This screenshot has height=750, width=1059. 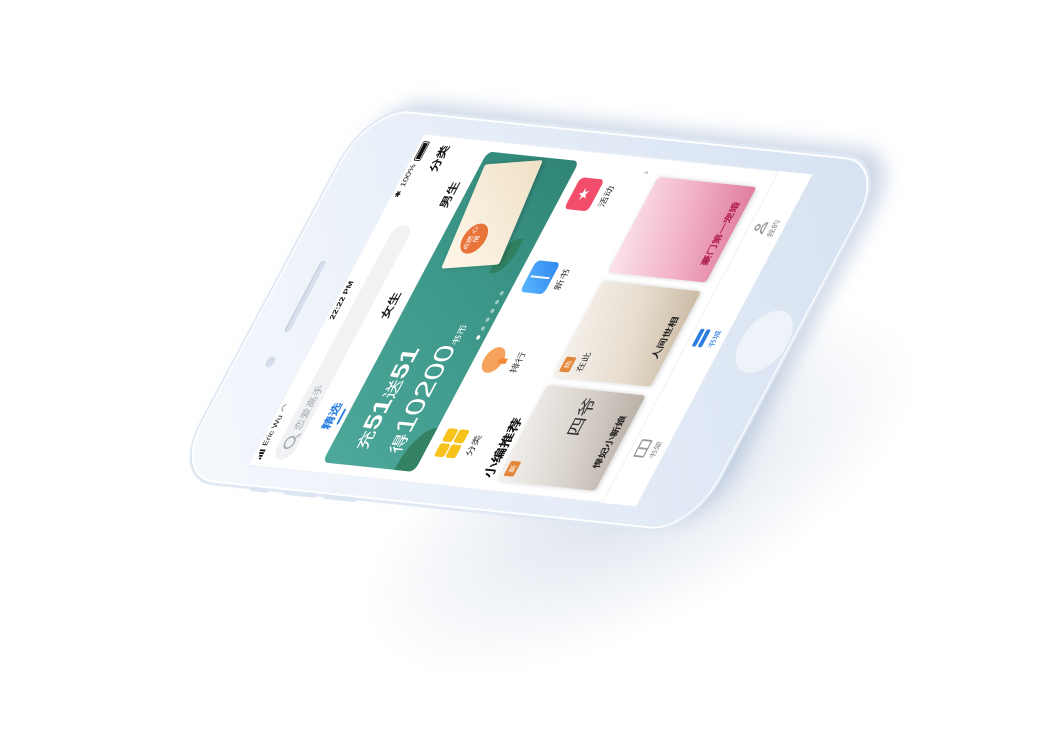 What do you see at coordinates (584, 362) in the screenshot?
I see `book-cover-text: 在此` at bounding box center [584, 362].